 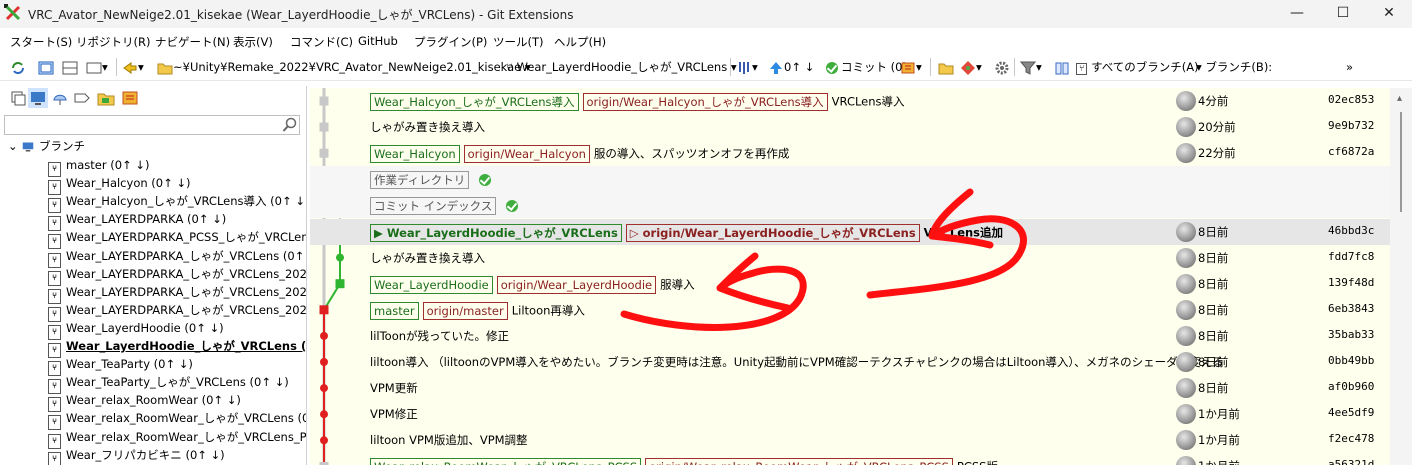 What do you see at coordinates (12, 12) in the screenshot?
I see `git-extensions-icon` at bounding box center [12, 12].